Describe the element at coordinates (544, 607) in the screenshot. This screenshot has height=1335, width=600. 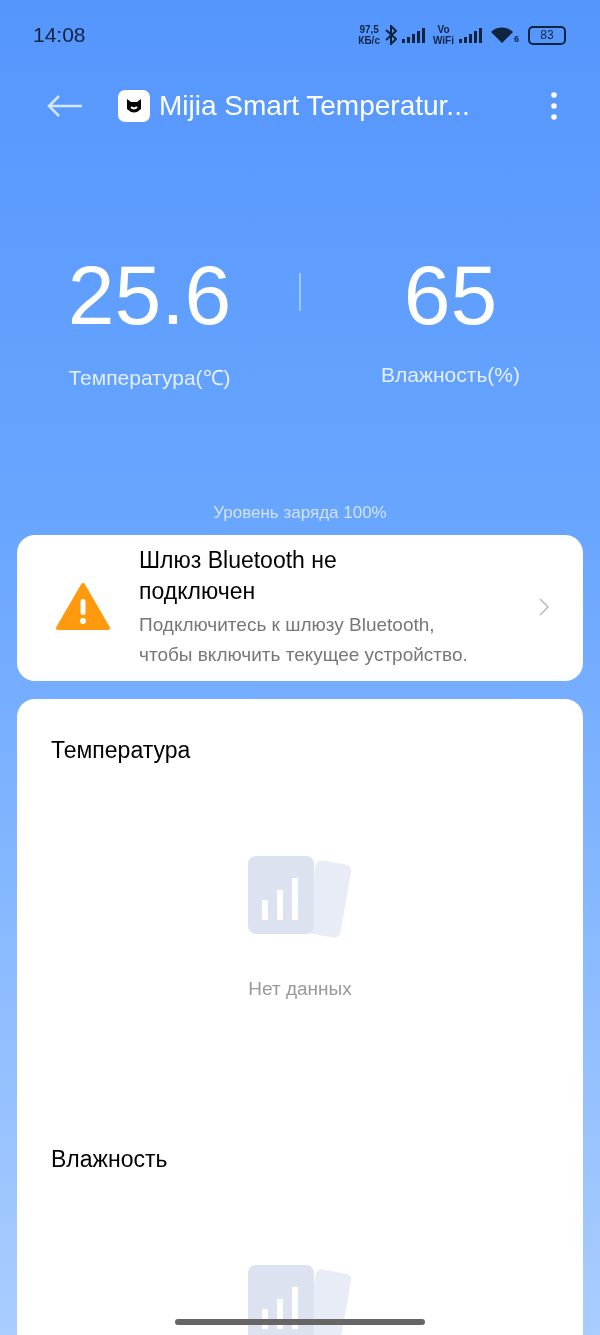
I see `chevron-right-icon` at that location.